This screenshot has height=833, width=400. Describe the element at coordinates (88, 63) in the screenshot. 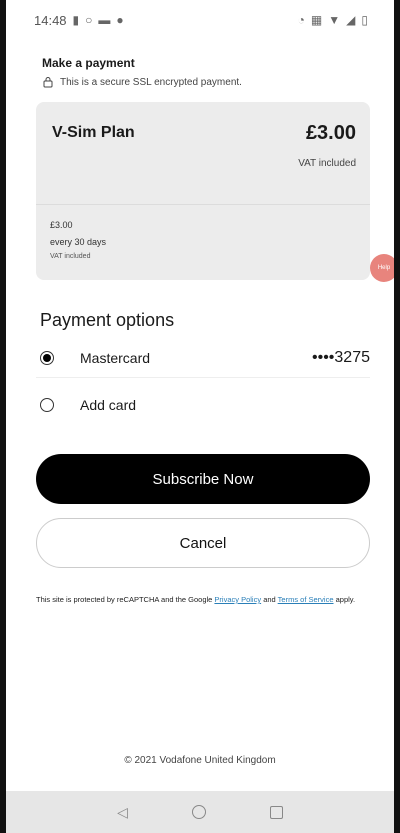

I see `page-title: Make a payment` at that location.